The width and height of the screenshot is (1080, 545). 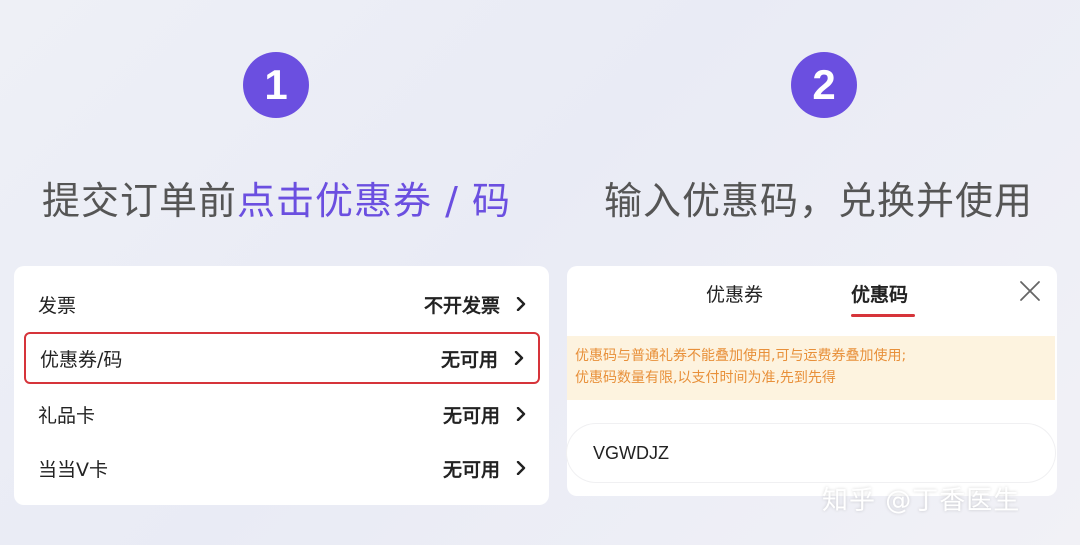 I want to click on invoice-value-group: 不开发票, so click(x=475, y=304).